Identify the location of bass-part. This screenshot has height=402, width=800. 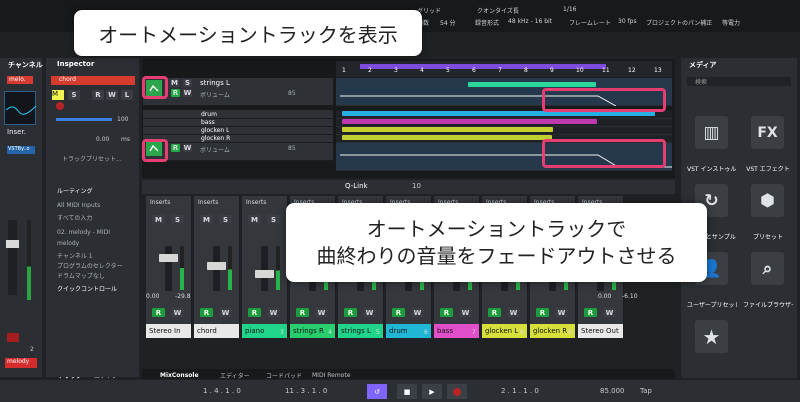
(469, 121).